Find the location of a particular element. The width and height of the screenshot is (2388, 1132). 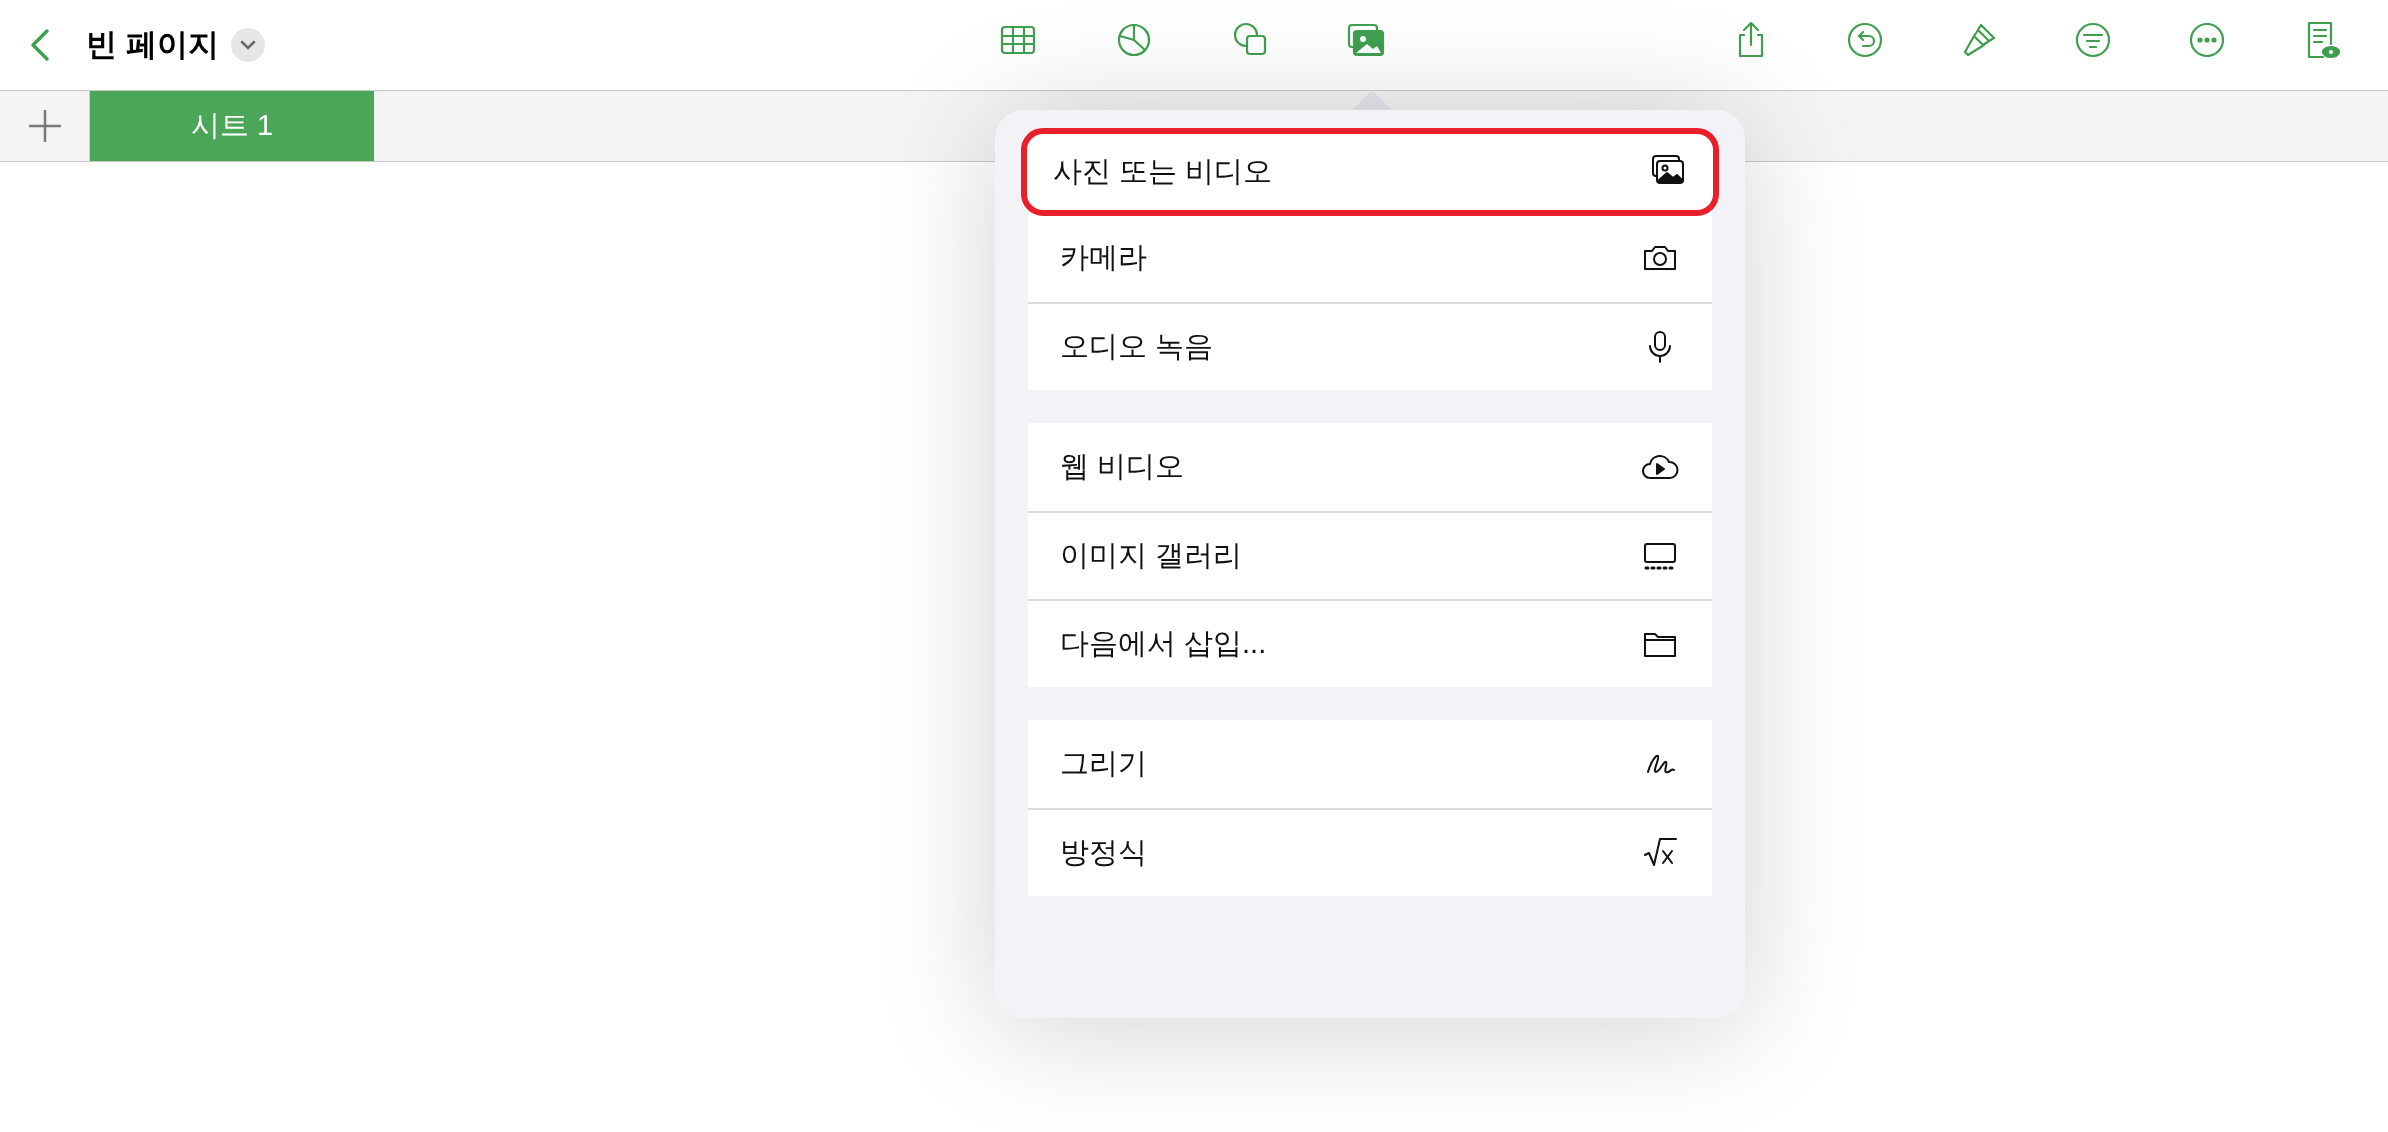

menu-item: 방정식 is located at coordinates (1370, 852).